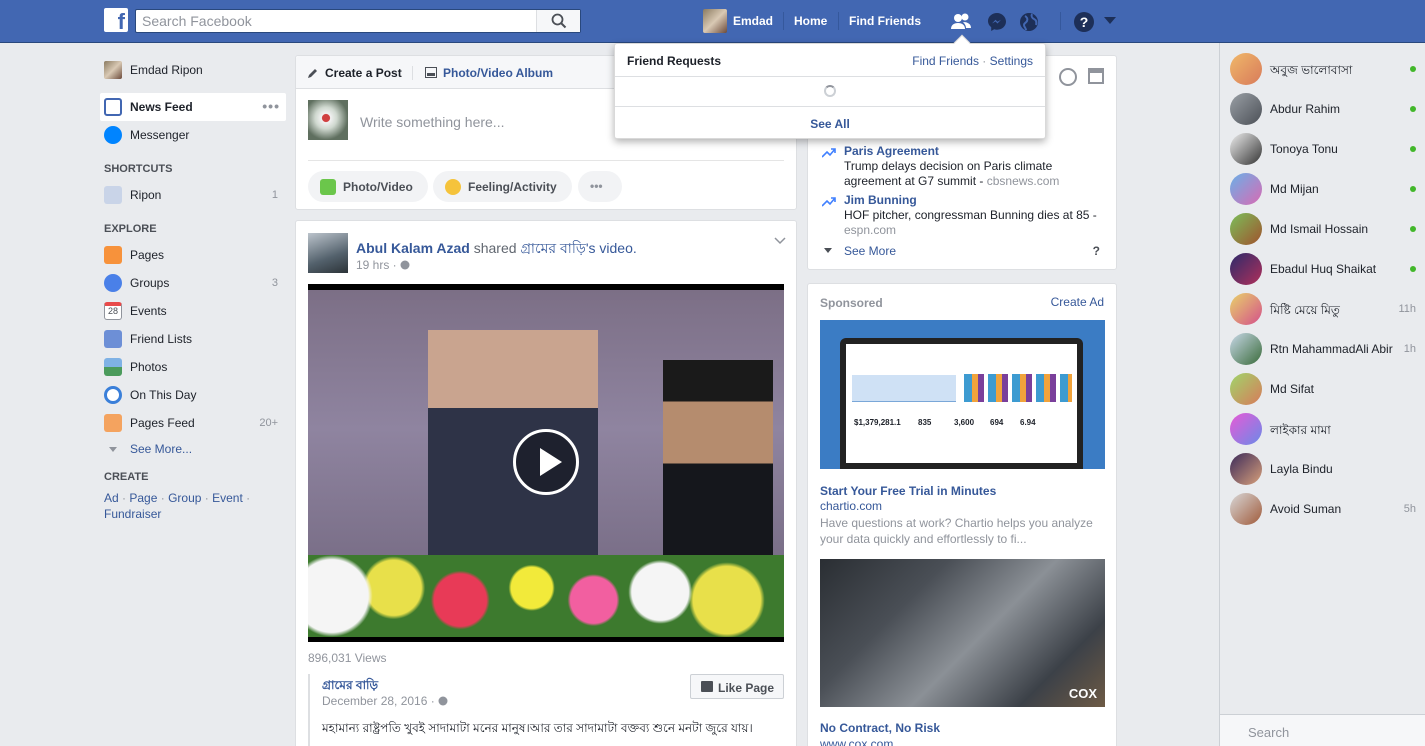 The width and height of the screenshot is (1425, 746). Describe the element at coordinates (1322, 730) in the screenshot. I see `chat-search-field: Search` at that location.